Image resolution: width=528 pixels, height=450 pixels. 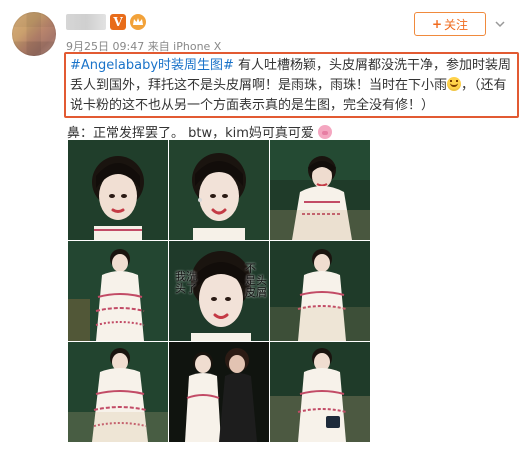 What do you see at coordinates (152, 65) in the screenshot?
I see `hashtag-link: #Angelababy时装周生图#` at bounding box center [152, 65].